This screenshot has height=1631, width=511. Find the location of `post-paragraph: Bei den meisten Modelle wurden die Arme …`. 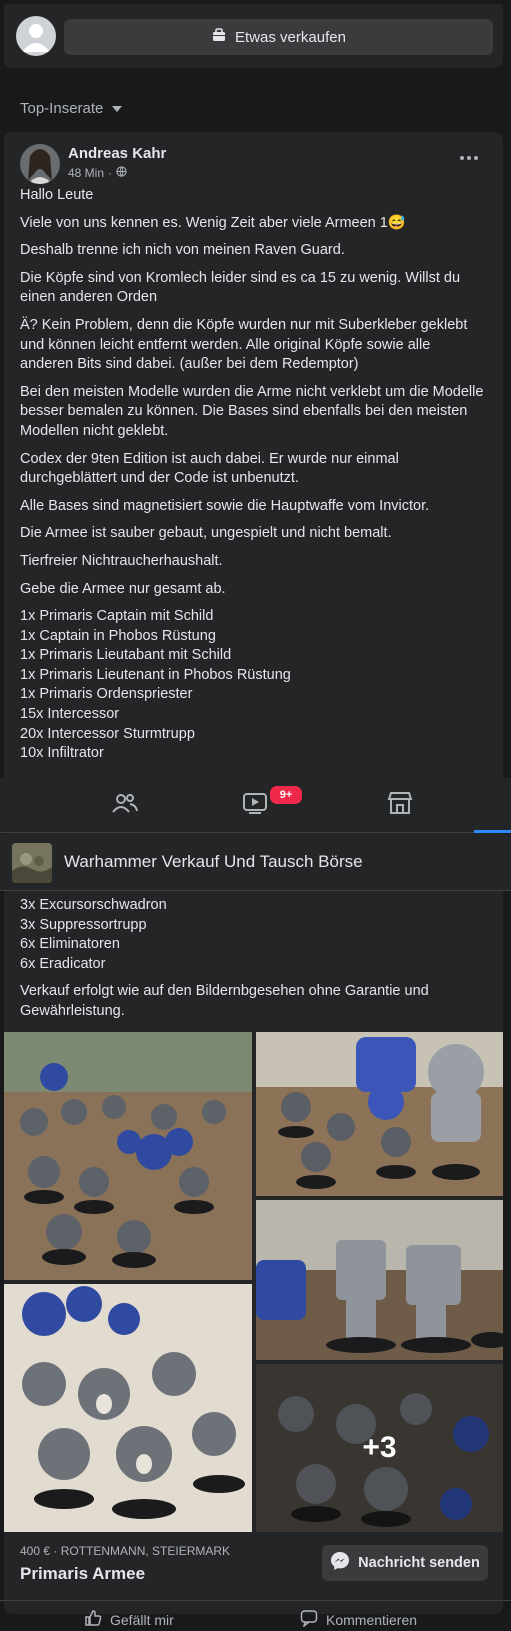

post-paragraph: Bei den meisten Modelle wurden die Arme … is located at coordinates (252, 411).